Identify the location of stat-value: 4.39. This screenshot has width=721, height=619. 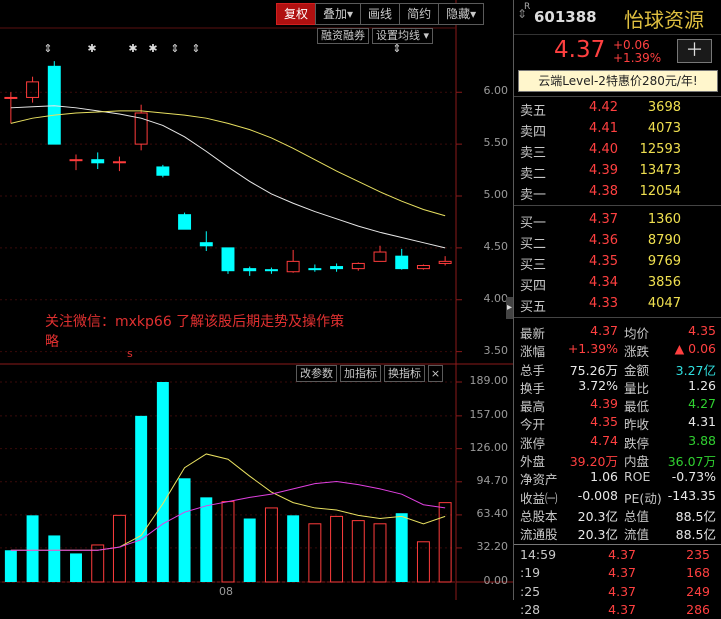
(604, 404).